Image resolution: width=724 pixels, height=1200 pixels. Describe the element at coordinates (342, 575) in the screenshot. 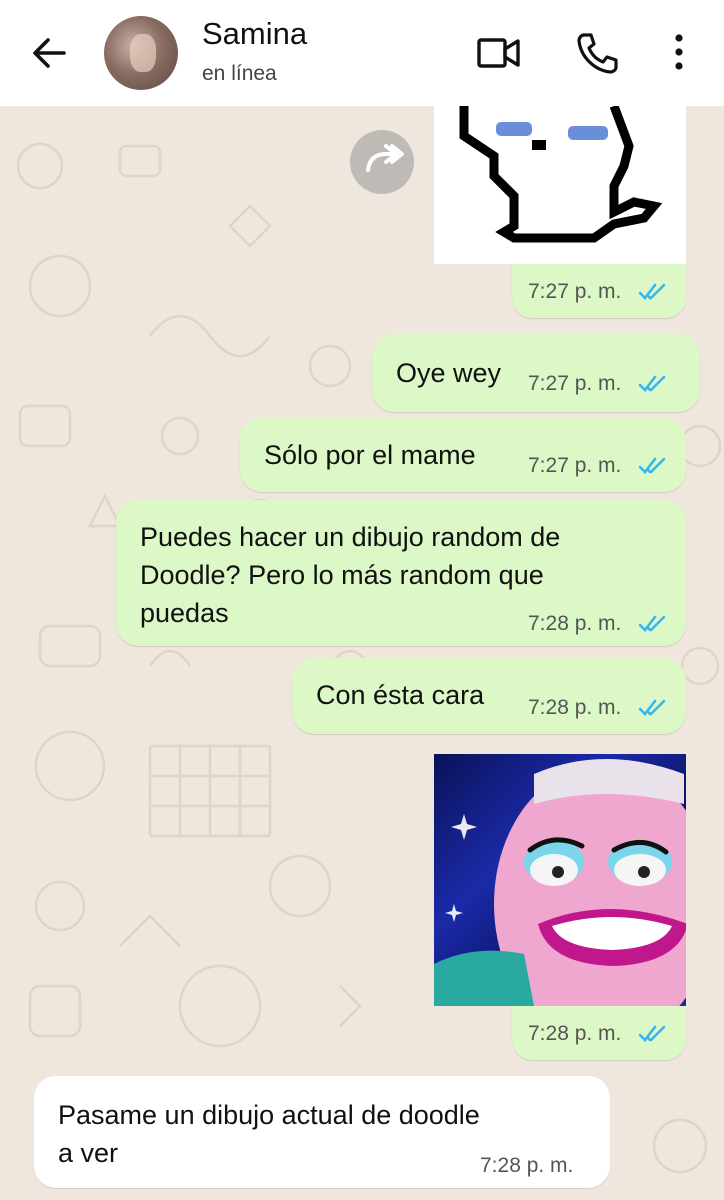

I see `message-line: Doodle? Pero lo más random que` at that location.